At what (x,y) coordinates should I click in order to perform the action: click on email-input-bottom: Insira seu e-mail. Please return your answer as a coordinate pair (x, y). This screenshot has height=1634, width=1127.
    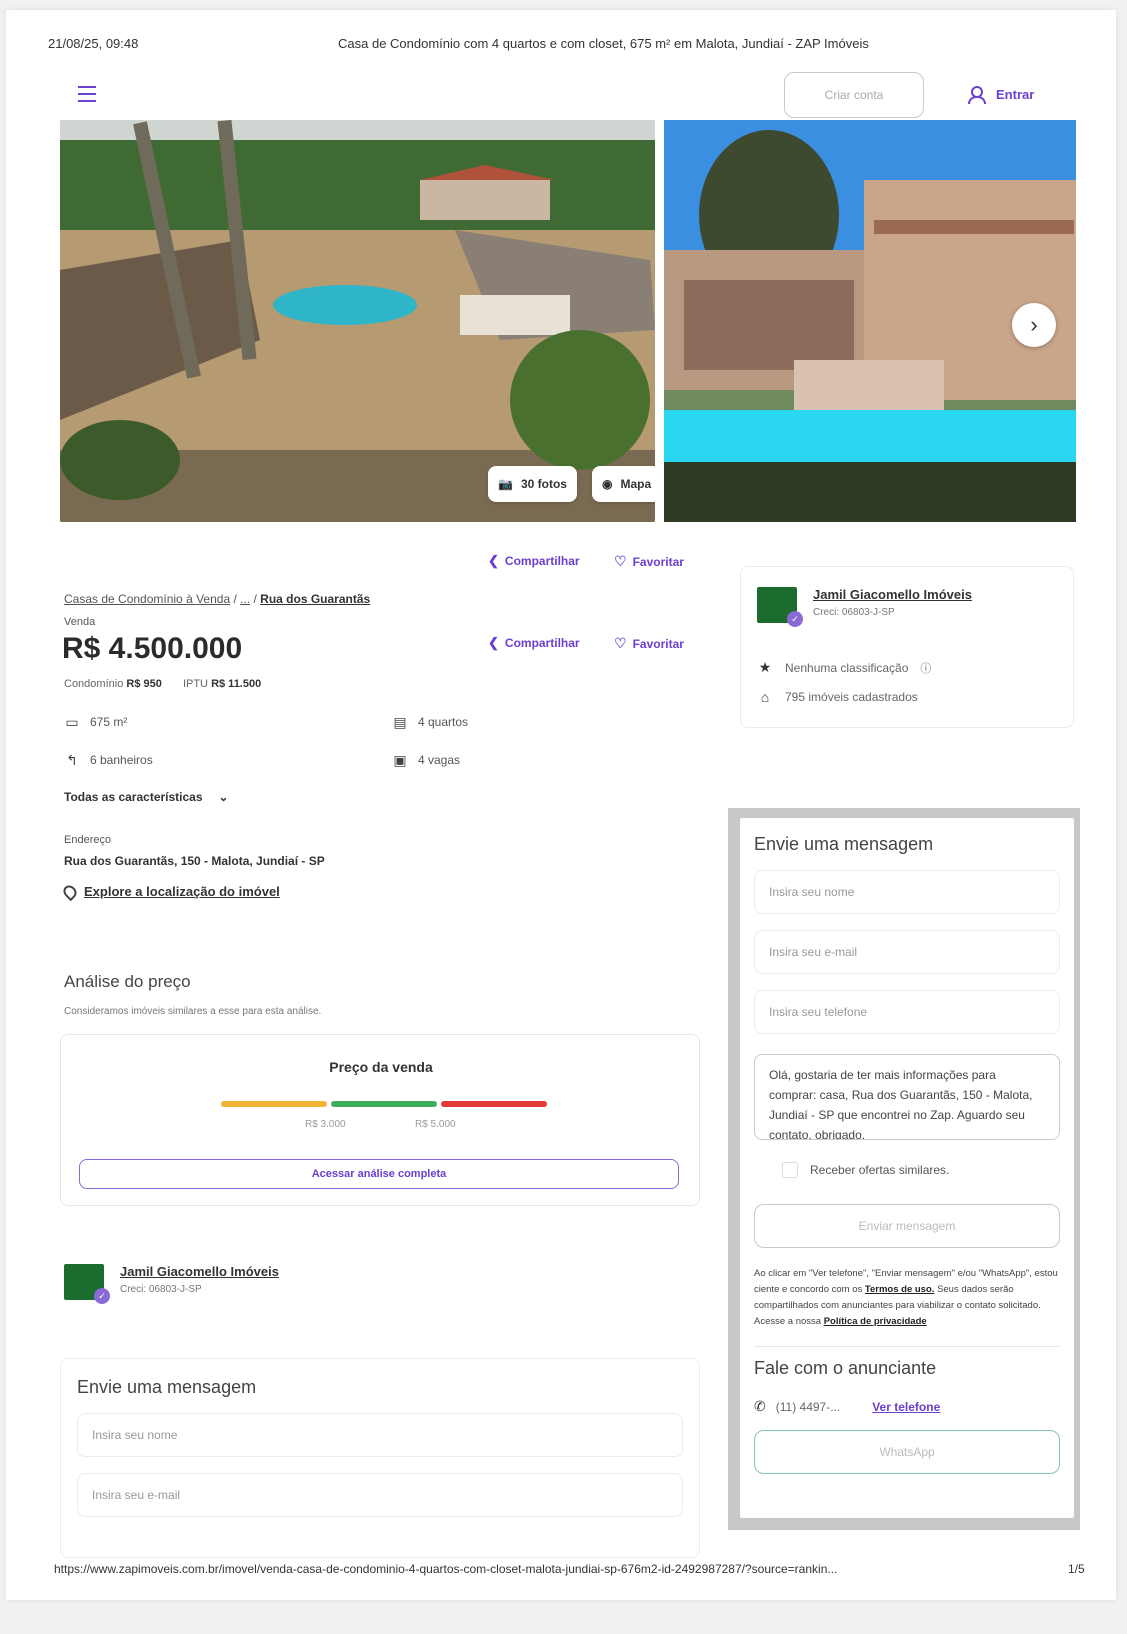
    Looking at the image, I should click on (380, 1495).